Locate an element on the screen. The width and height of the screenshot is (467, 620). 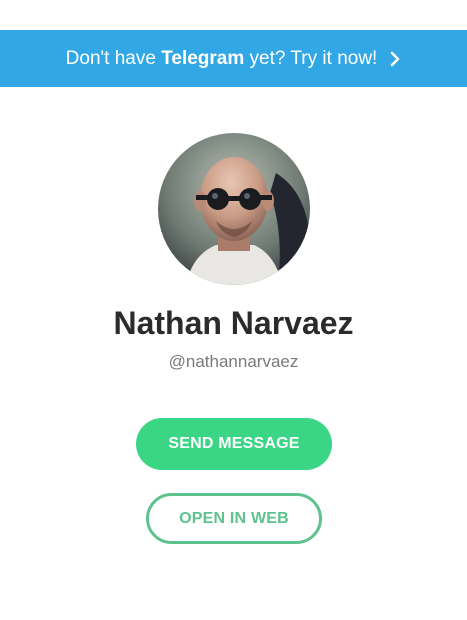
install-telegram-banner: Don't have Telegram yet? Try it now! is located at coordinates (233, 58).